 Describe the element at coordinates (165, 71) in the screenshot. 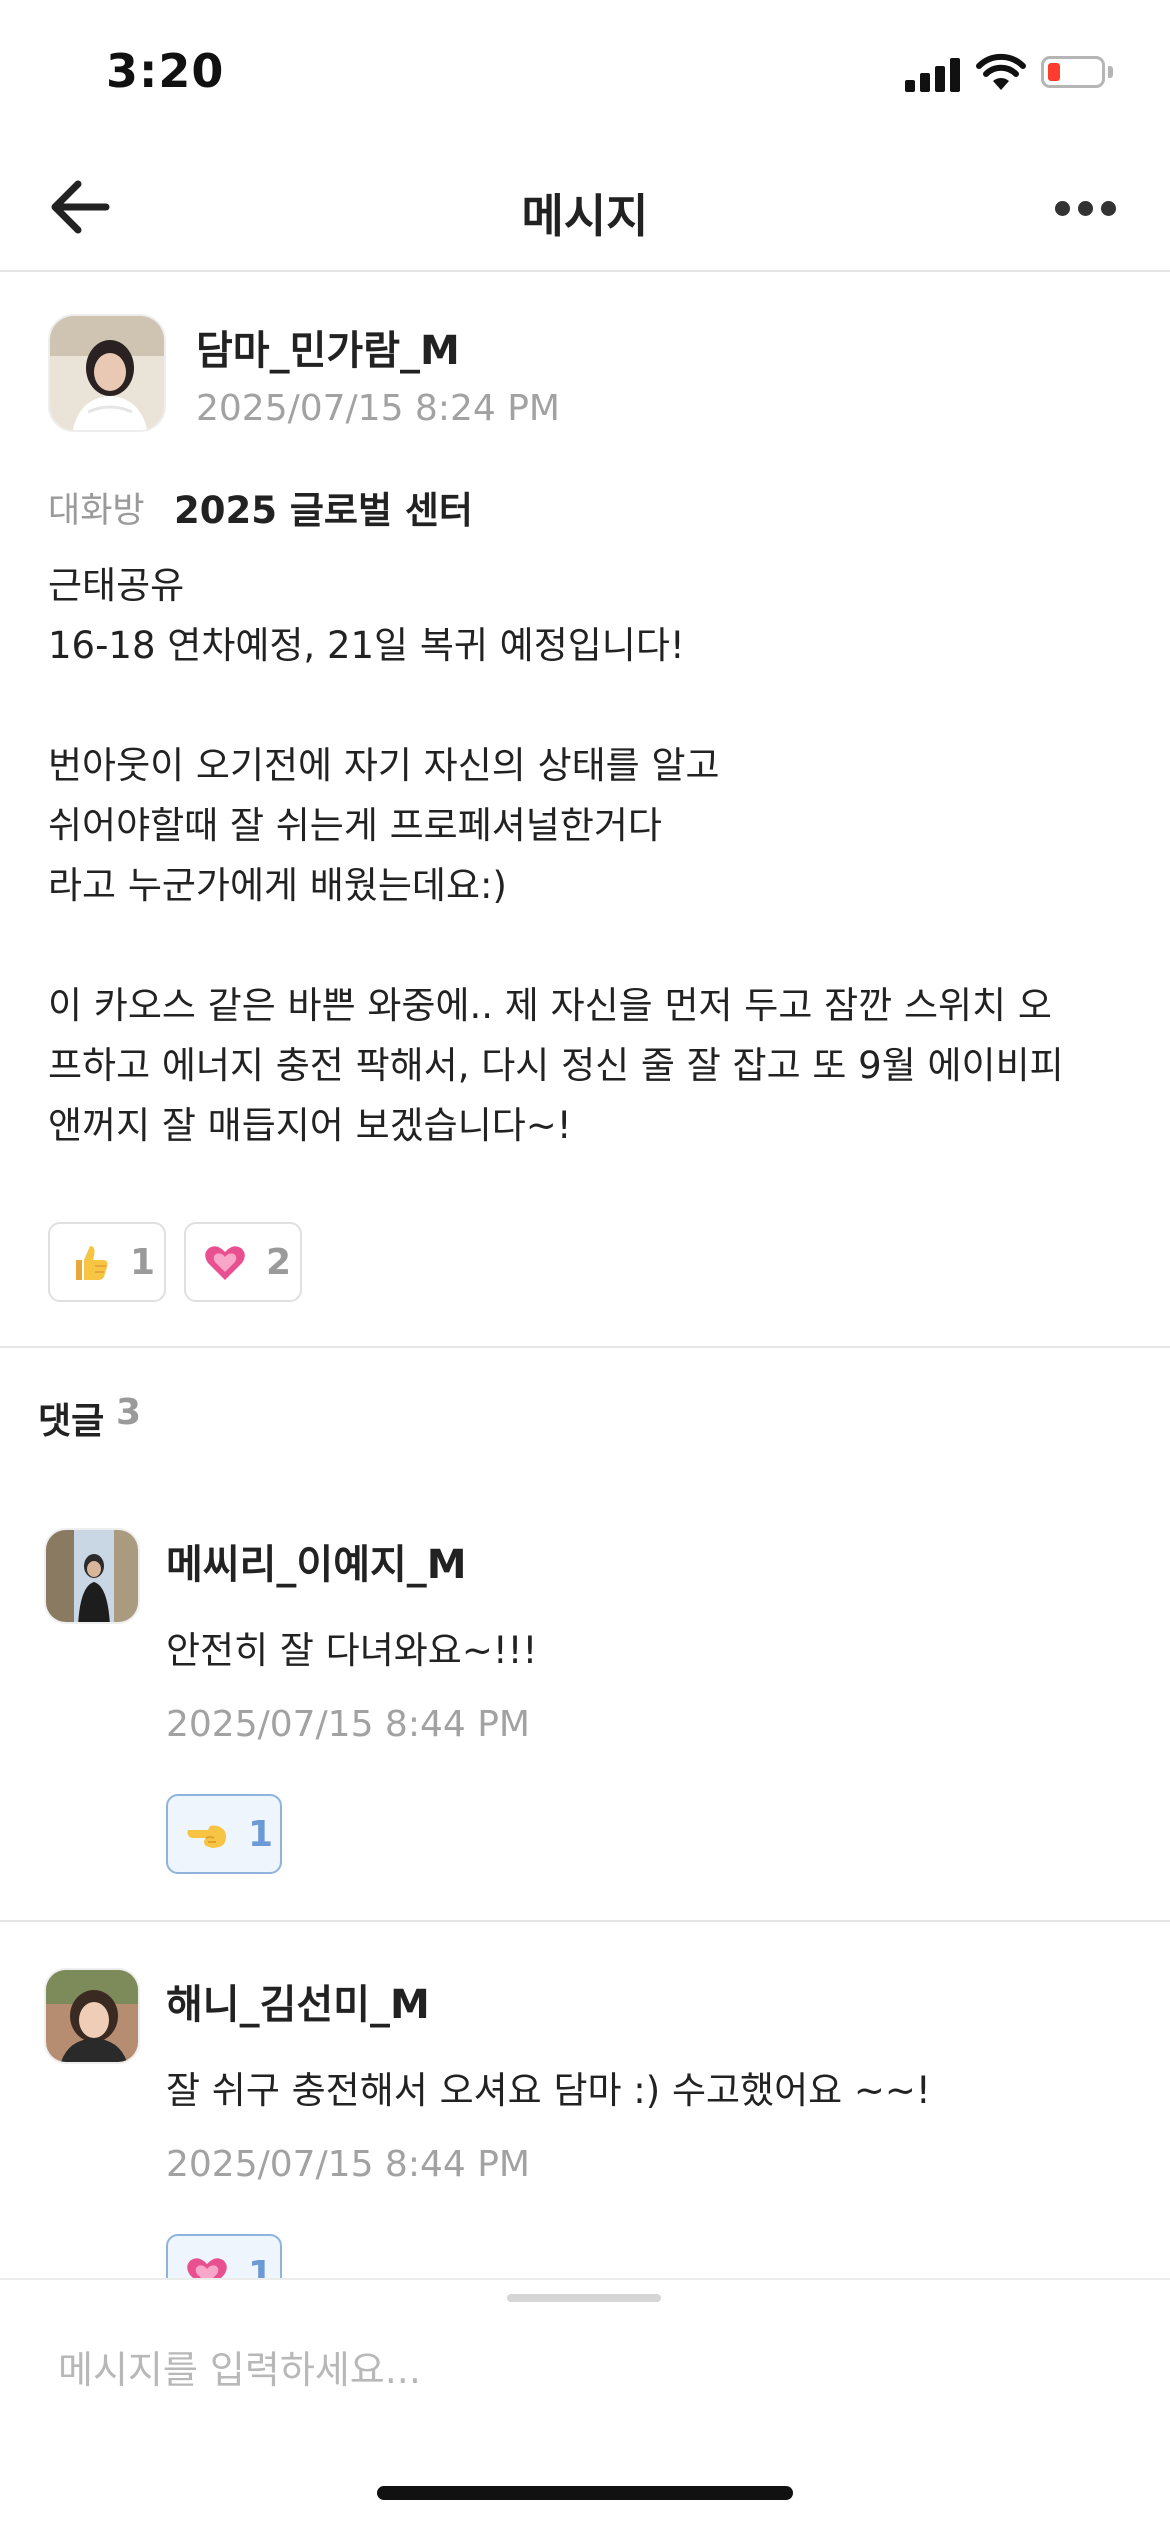

I see `status-time: 3:20` at that location.